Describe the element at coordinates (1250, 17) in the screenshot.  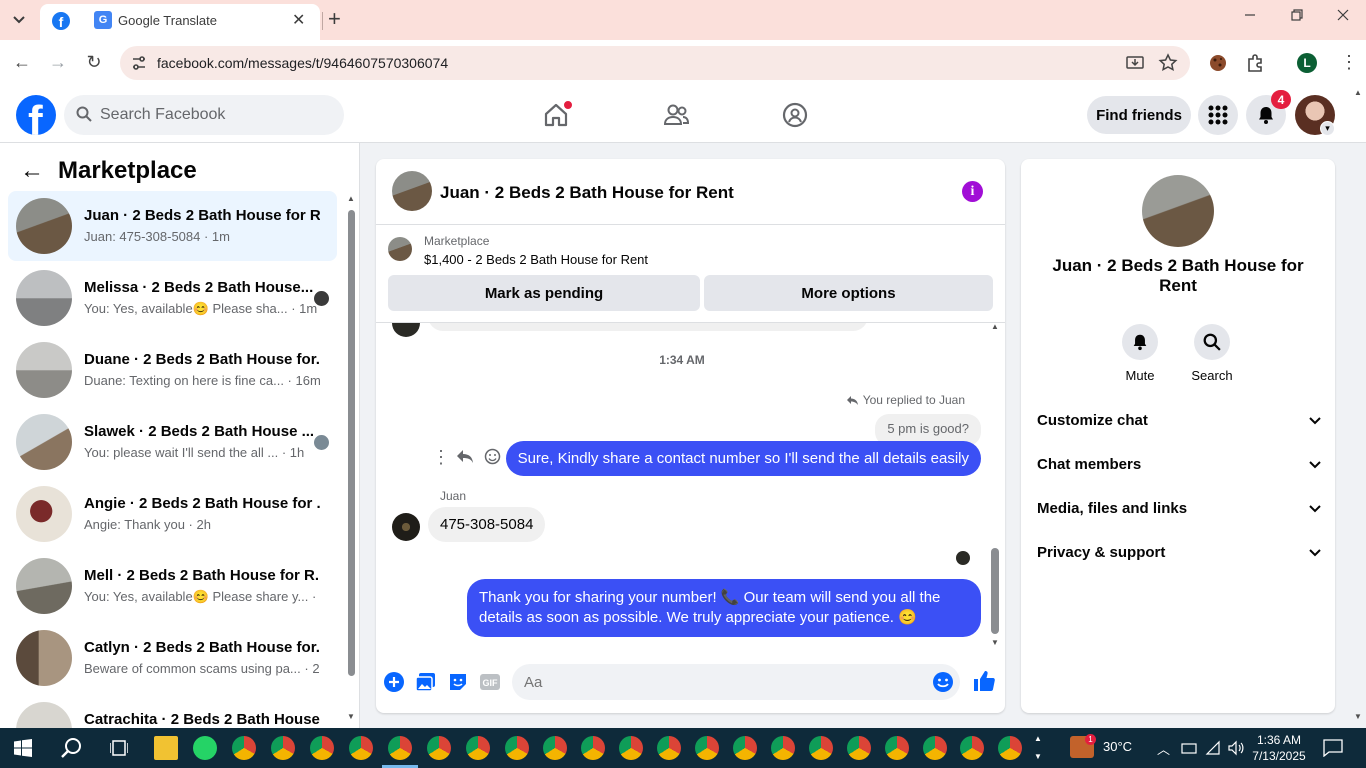
I see `minimize-icon` at that location.